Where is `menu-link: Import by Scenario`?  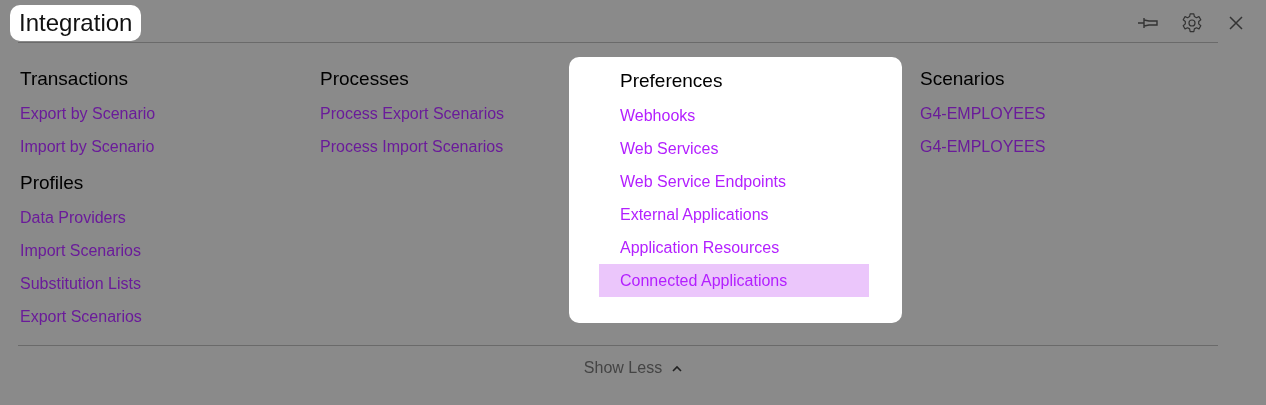
menu-link: Import by Scenario is located at coordinates (87, 146).